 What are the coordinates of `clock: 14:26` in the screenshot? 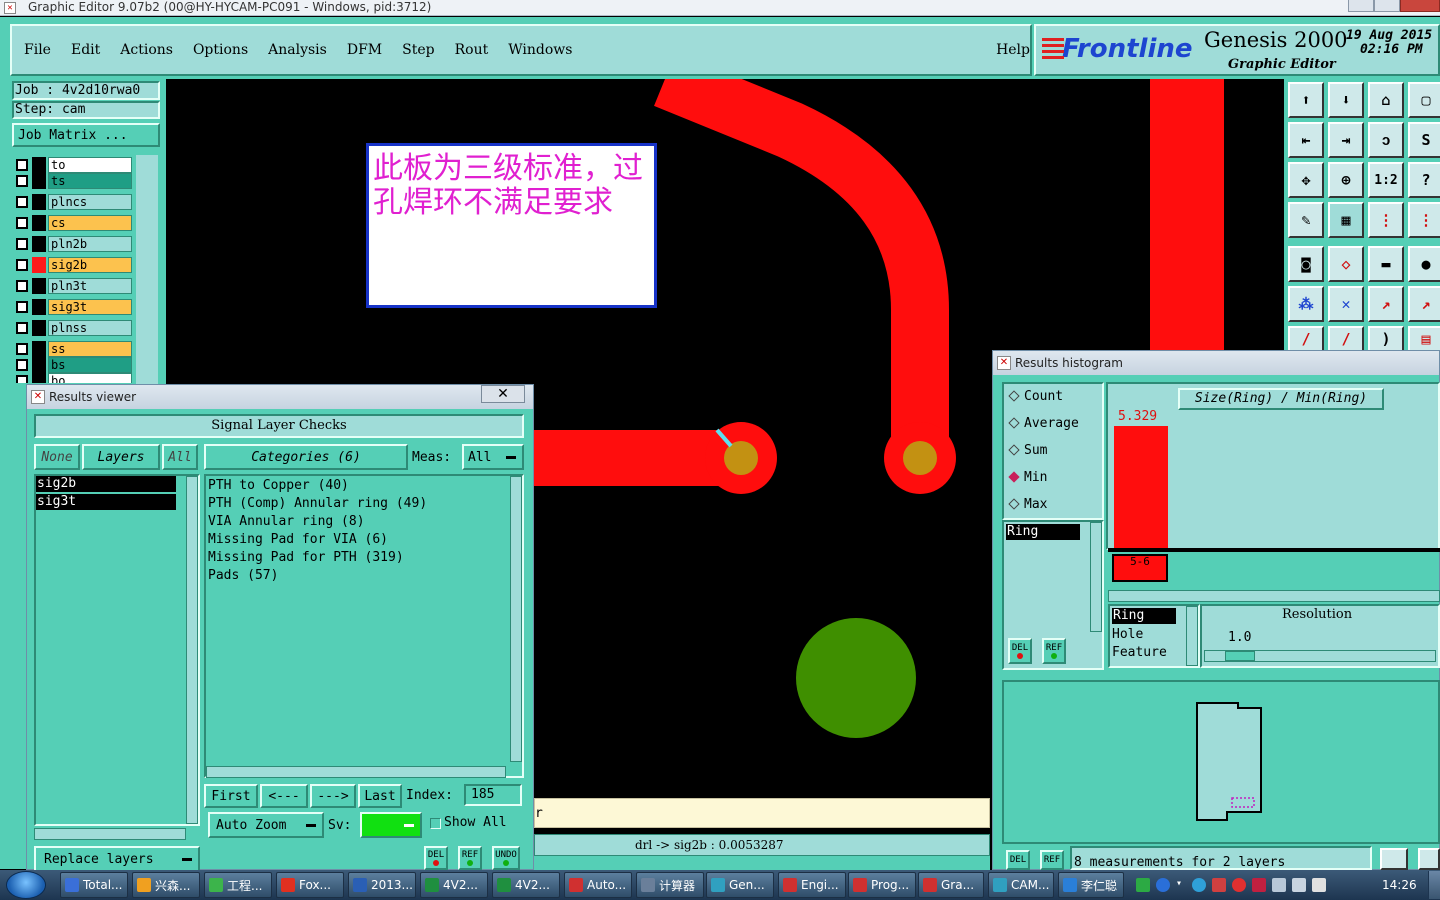 It's located at (1399, 885).